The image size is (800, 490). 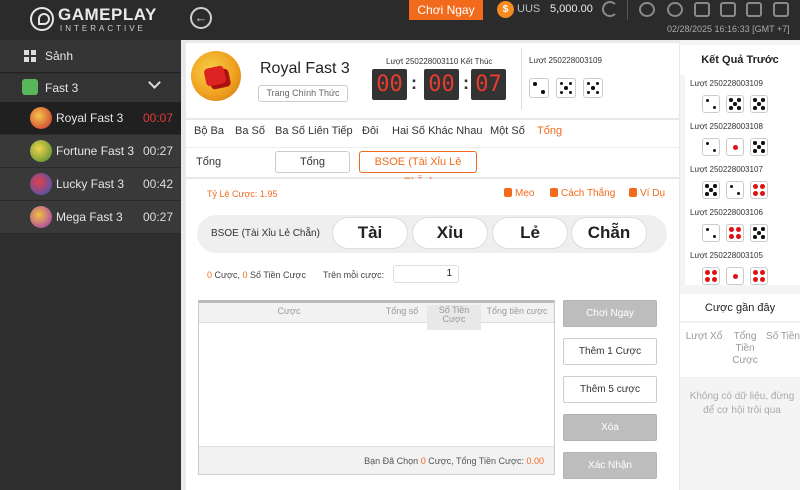 What do you see at coordinates (90, 20) in the screenshot?
I see `brand-logo: GAMEPLAY INTERACTIVE` at bounding box center [90, 20].